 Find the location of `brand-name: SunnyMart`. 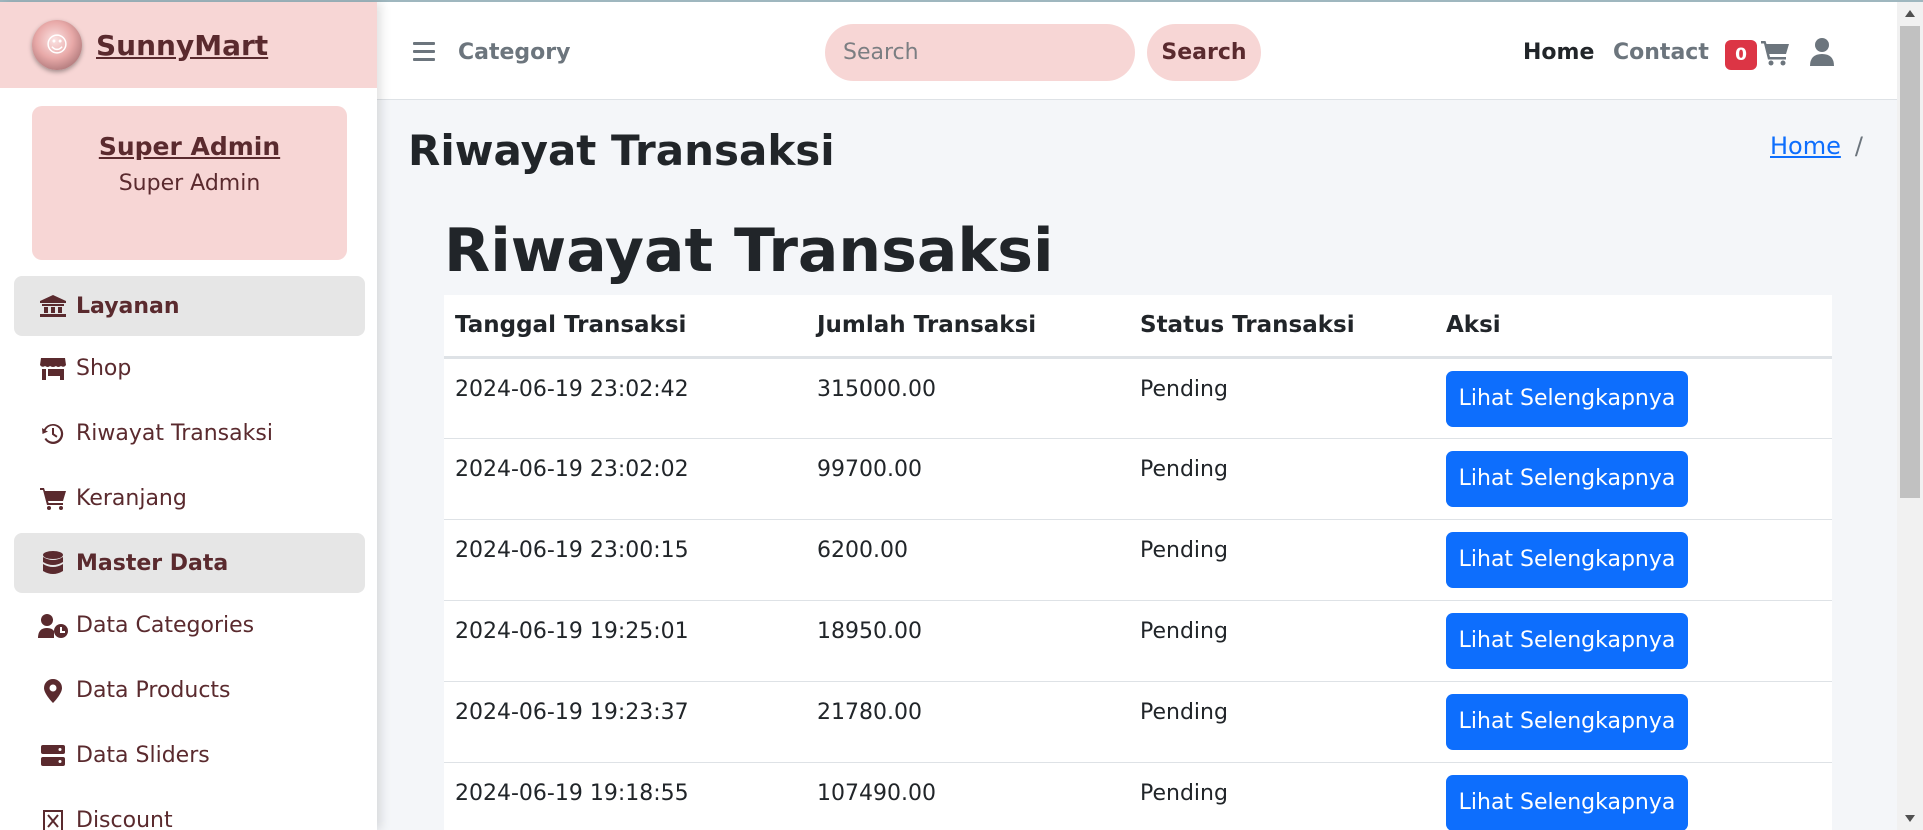

brand-name: SunnyMart is located at coordinates (182, 45).